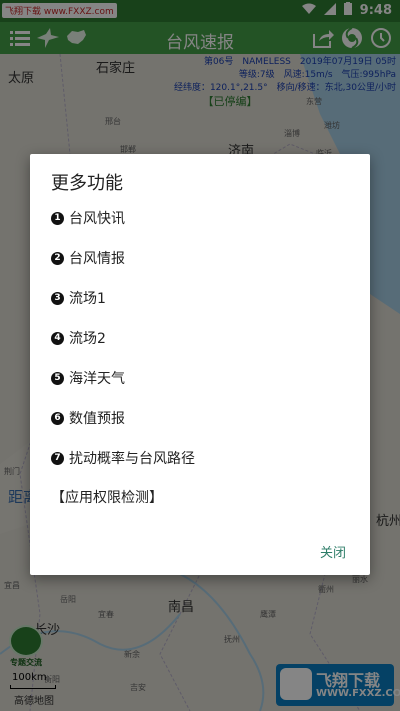 Image resolution: width=400 pixels, height=711 pixels. Describe the element at coordinates (87, 339) in the screenshot. I see `menu-item-label: 流场2` at that location.